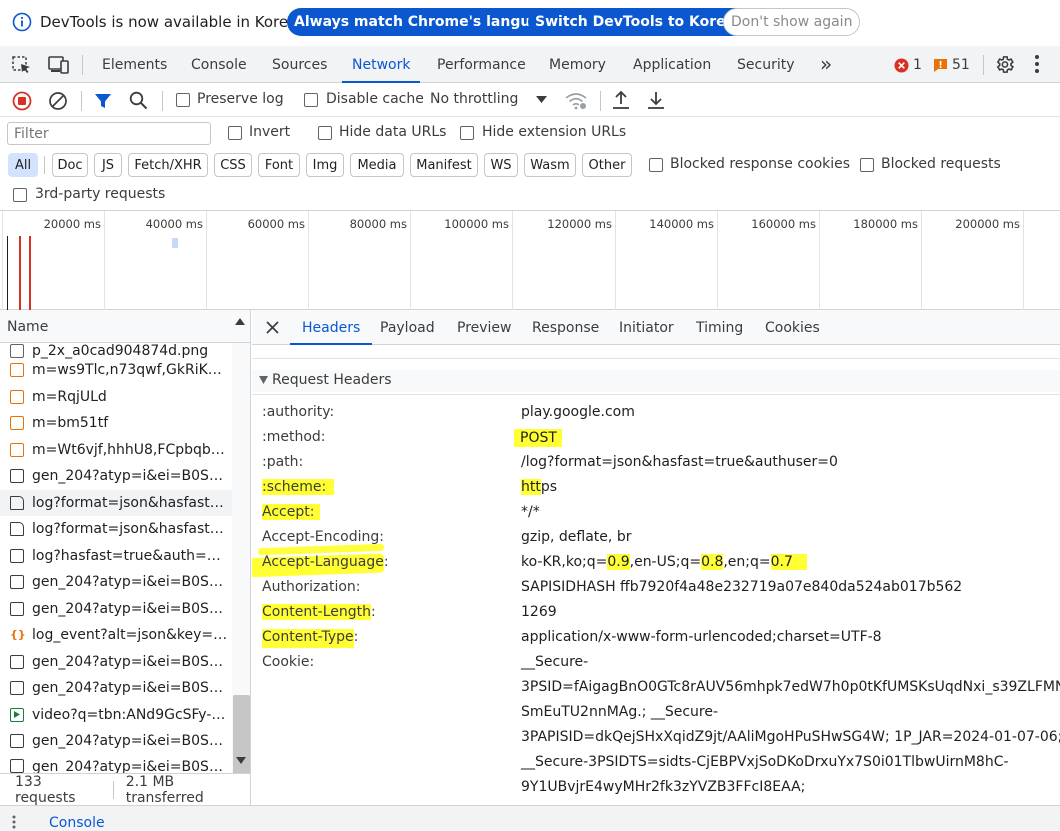 This screenshot has width=1060, height=831. What do you see at coordinates (656, 381) in the screenshot?
I see `request-headers-section-header: Request Headers` at bounding box center [656, 381].